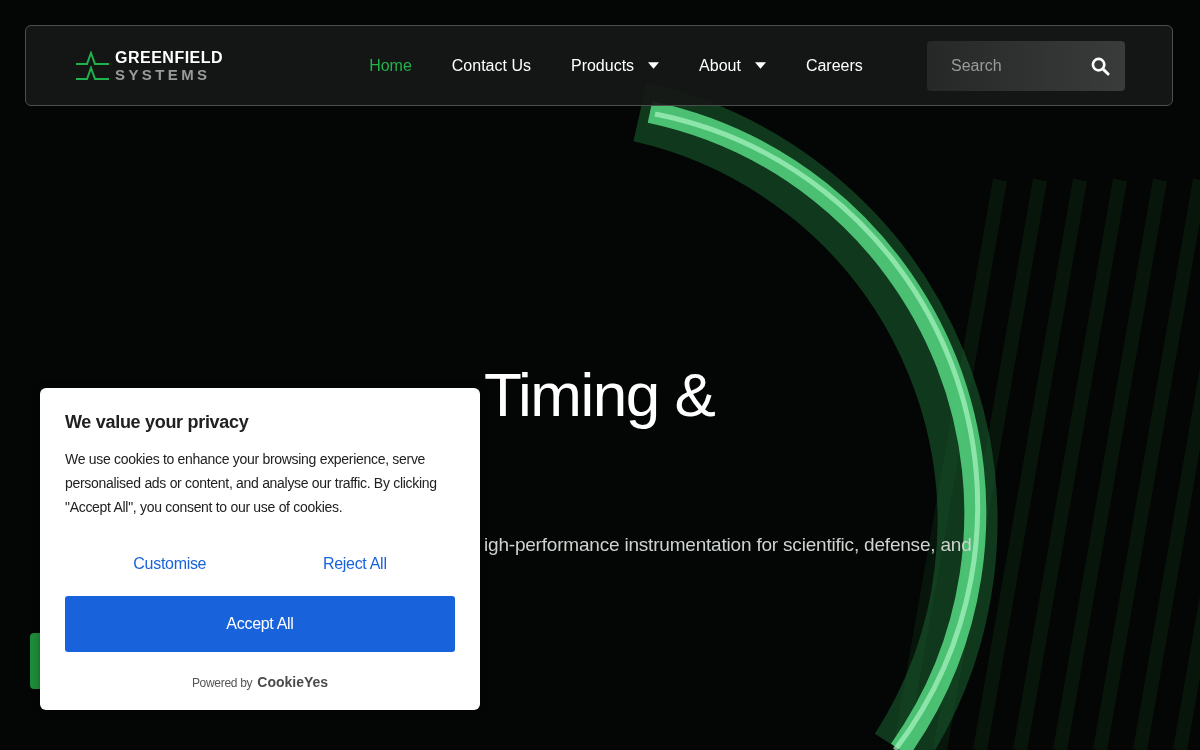 This screenshot has width=1200, height=750. Describe the element at coordinates (93, 65) in the screenshot. I see `pulse-logo-icon` at that location.